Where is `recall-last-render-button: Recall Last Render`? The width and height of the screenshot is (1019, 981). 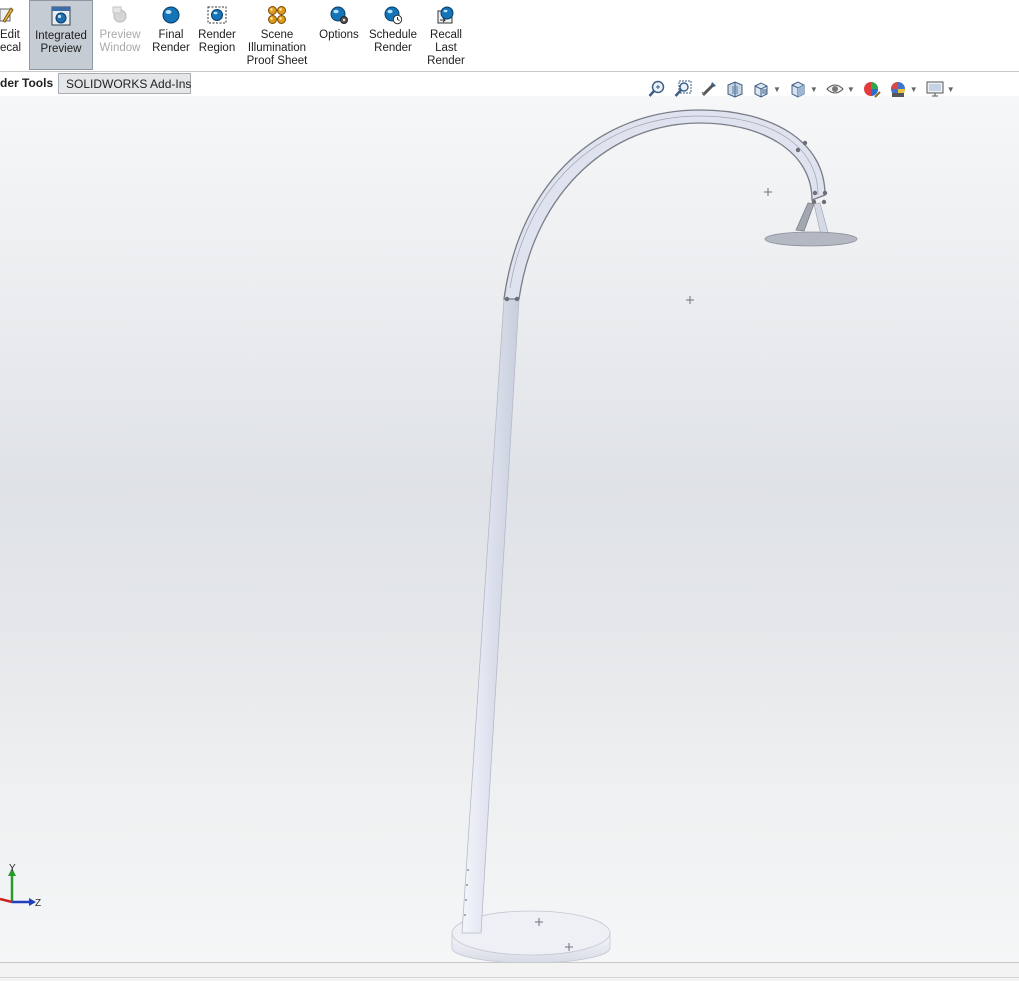 recall-last-render-button: Recall Last Render is located at coordinates (446, 35).